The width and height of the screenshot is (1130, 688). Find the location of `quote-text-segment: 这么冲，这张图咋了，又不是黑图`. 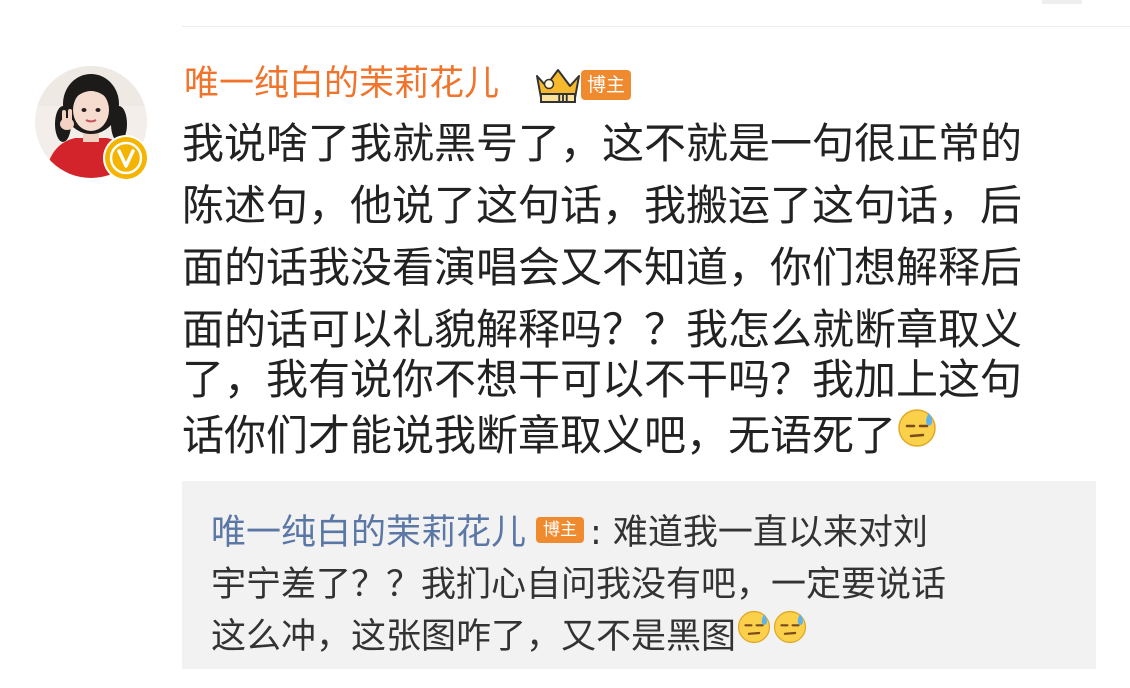

quote-text-segment: 这么冲，这张图咋了，又不是黑图 is located at coordinates (474, 637).